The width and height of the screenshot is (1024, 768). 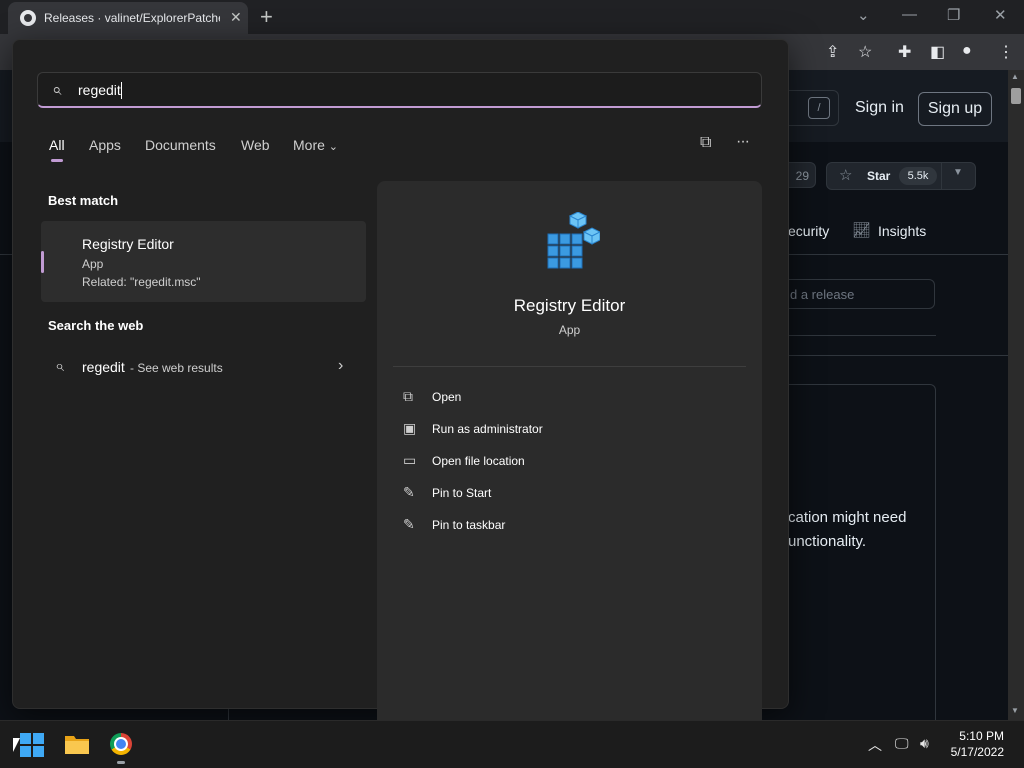 I want to click on search-box: ⌕, so click(x=399, y=90).